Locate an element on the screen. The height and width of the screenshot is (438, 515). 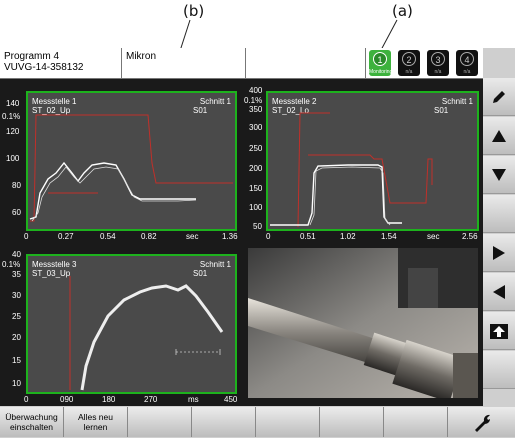
relearn-all-button: Alles neu lernen is located at coordinates (96, 422).